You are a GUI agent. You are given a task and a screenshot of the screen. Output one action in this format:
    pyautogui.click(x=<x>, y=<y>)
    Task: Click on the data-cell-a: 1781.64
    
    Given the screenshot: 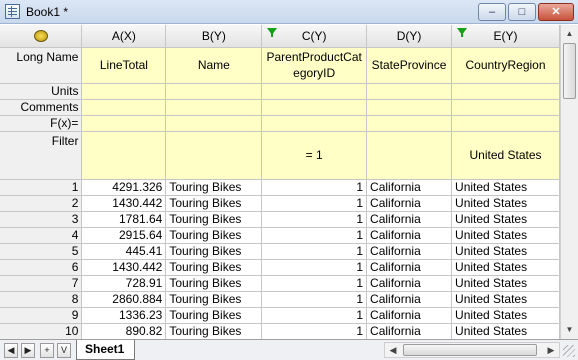 What is the action you would take?
    pyautogui.click(x=124, y=219)
    